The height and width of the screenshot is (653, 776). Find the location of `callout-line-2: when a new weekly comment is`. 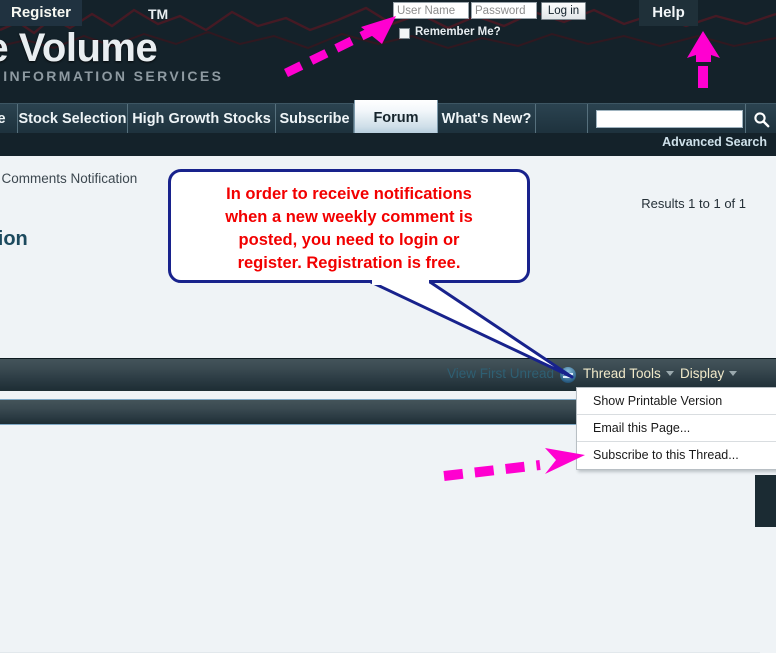

callout-line-2: when a new weekly comment is is located at coordinates (349, 217).